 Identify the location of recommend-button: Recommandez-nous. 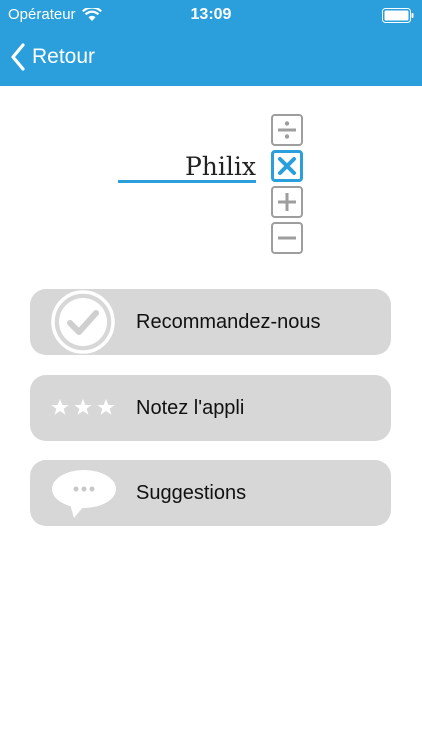
(210, 322).